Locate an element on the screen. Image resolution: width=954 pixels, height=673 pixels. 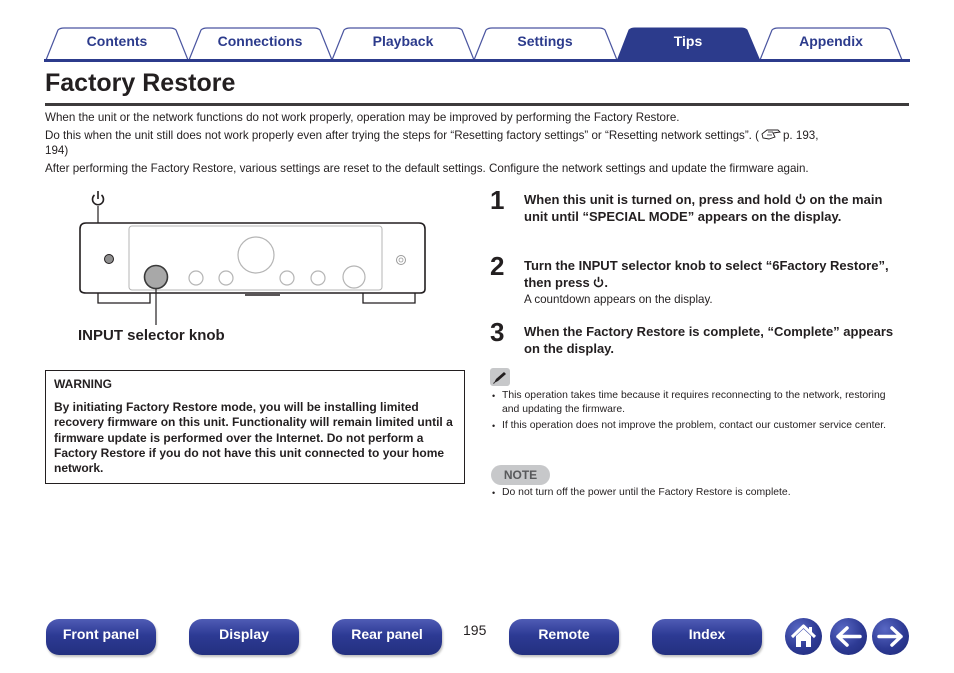
reference-link-pages: p. 193, is located at coordinates (800, 135).